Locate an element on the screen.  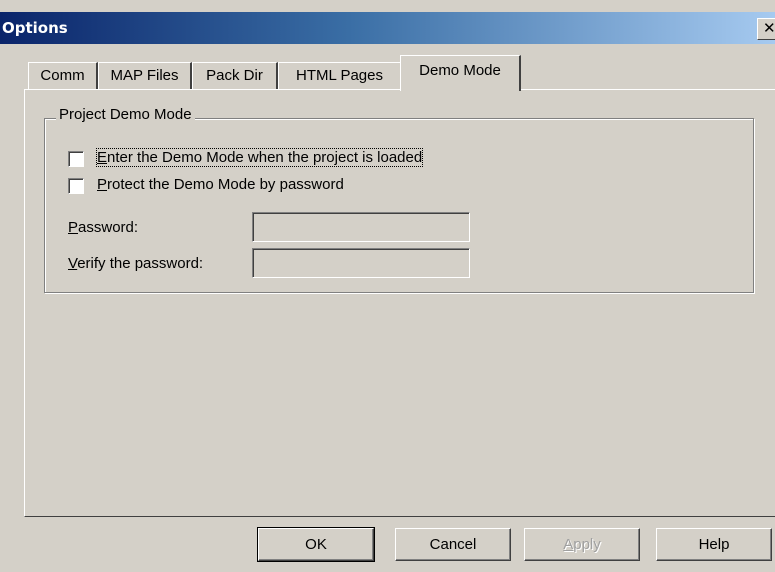
ok-button: OK is located at coordinates (316, 544).